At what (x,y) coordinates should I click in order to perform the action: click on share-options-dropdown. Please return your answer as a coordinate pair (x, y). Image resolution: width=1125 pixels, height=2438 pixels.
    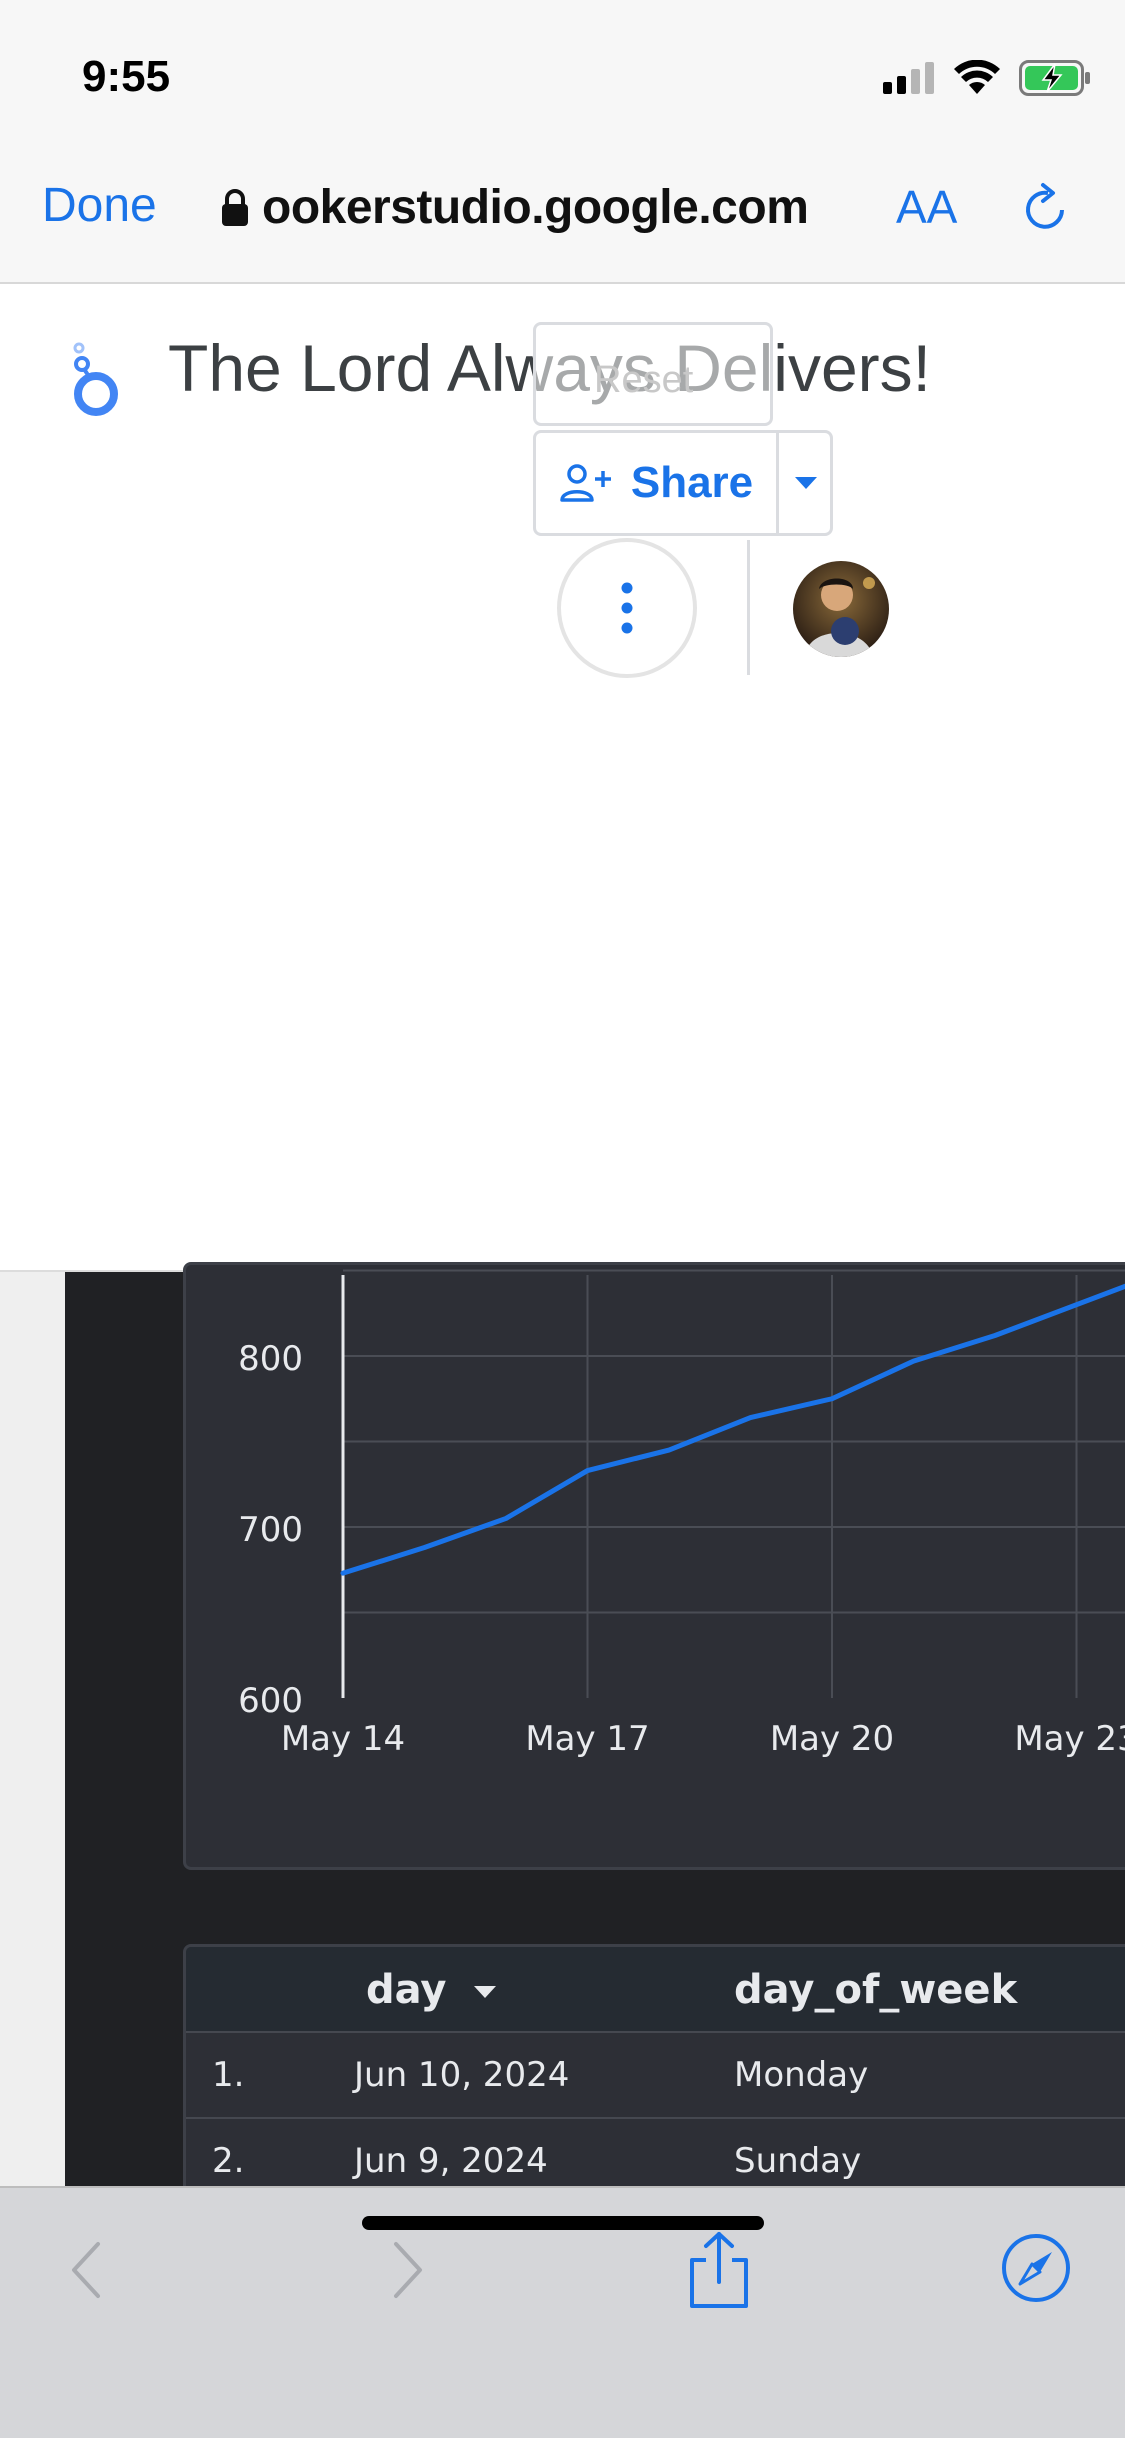
    Looking at the image, I should click on (806, 483).